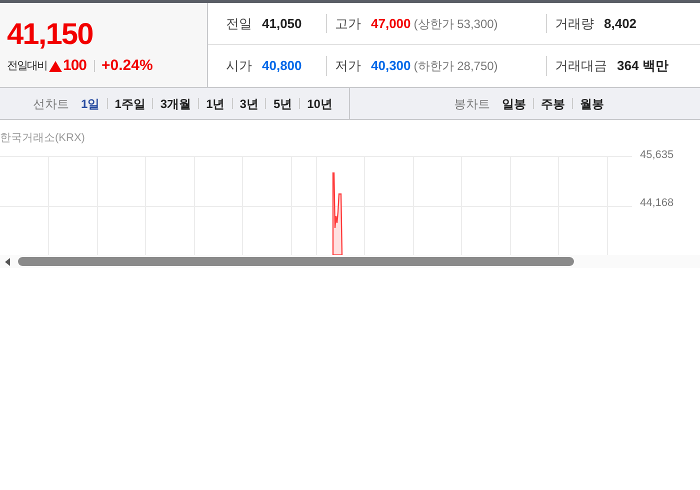 This screenshot has height=490, width=700. Describe the element at coordinates (574, 23) in the screenshot. I see `stat-label: 거래량` at that location.